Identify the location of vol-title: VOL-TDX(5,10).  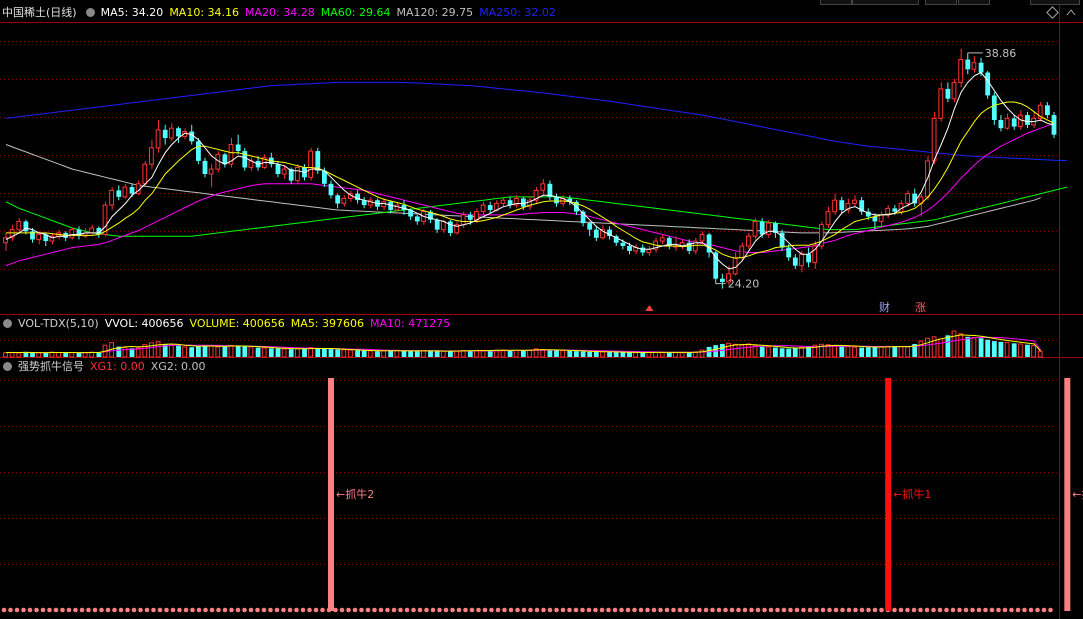
(58, 323).